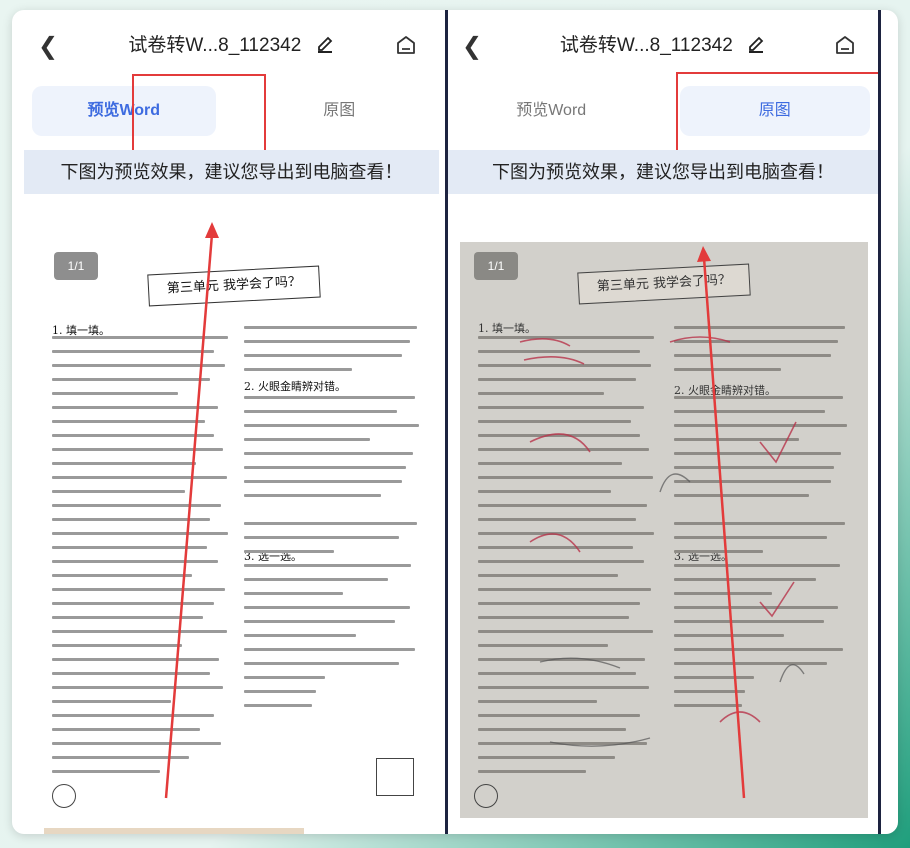 The width and height of the screenshot is (910, 848). What do you see at coordinates (339, 111) in the screenshot?
I see `tab-original-image: 原图` at bounding box center [339, 111].